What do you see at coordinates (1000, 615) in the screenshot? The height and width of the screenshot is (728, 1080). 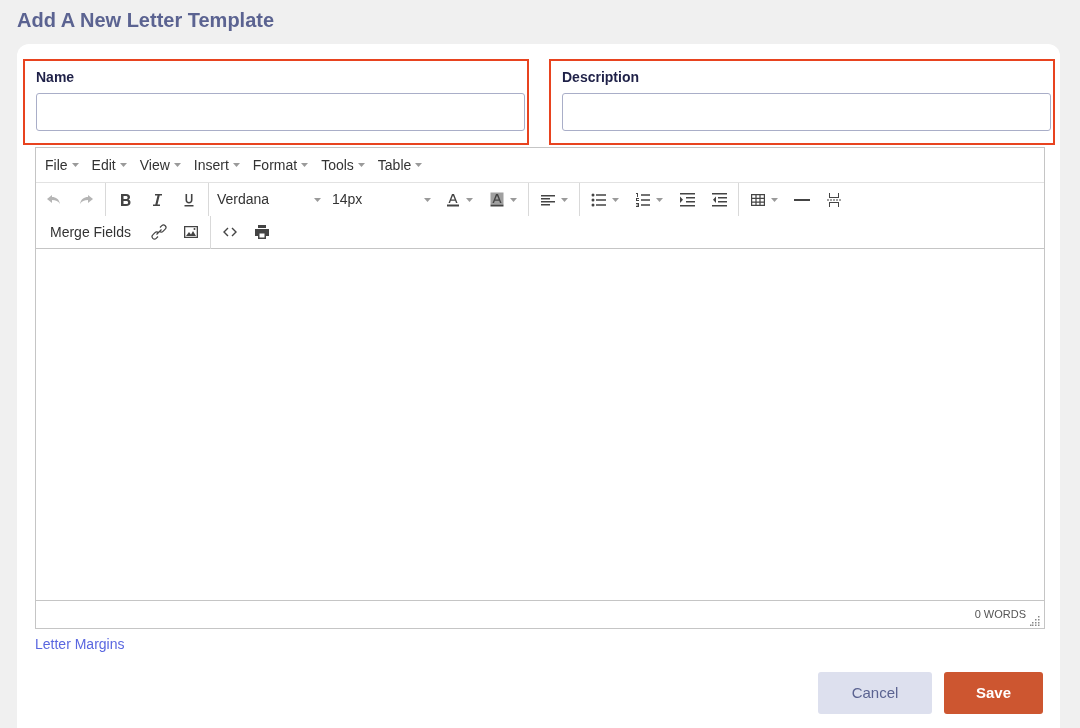 I see `word-count: 0 WORDS` at bounding box center [1000, 615].